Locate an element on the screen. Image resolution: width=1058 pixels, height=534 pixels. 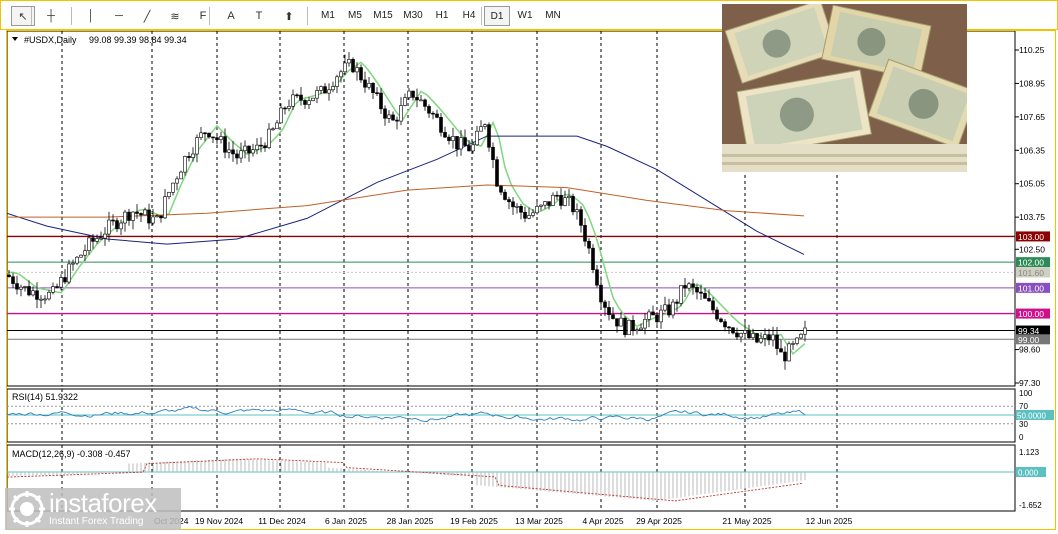
date-tick-label: 11 Dec 2024 is located at coordinates (282, 521).